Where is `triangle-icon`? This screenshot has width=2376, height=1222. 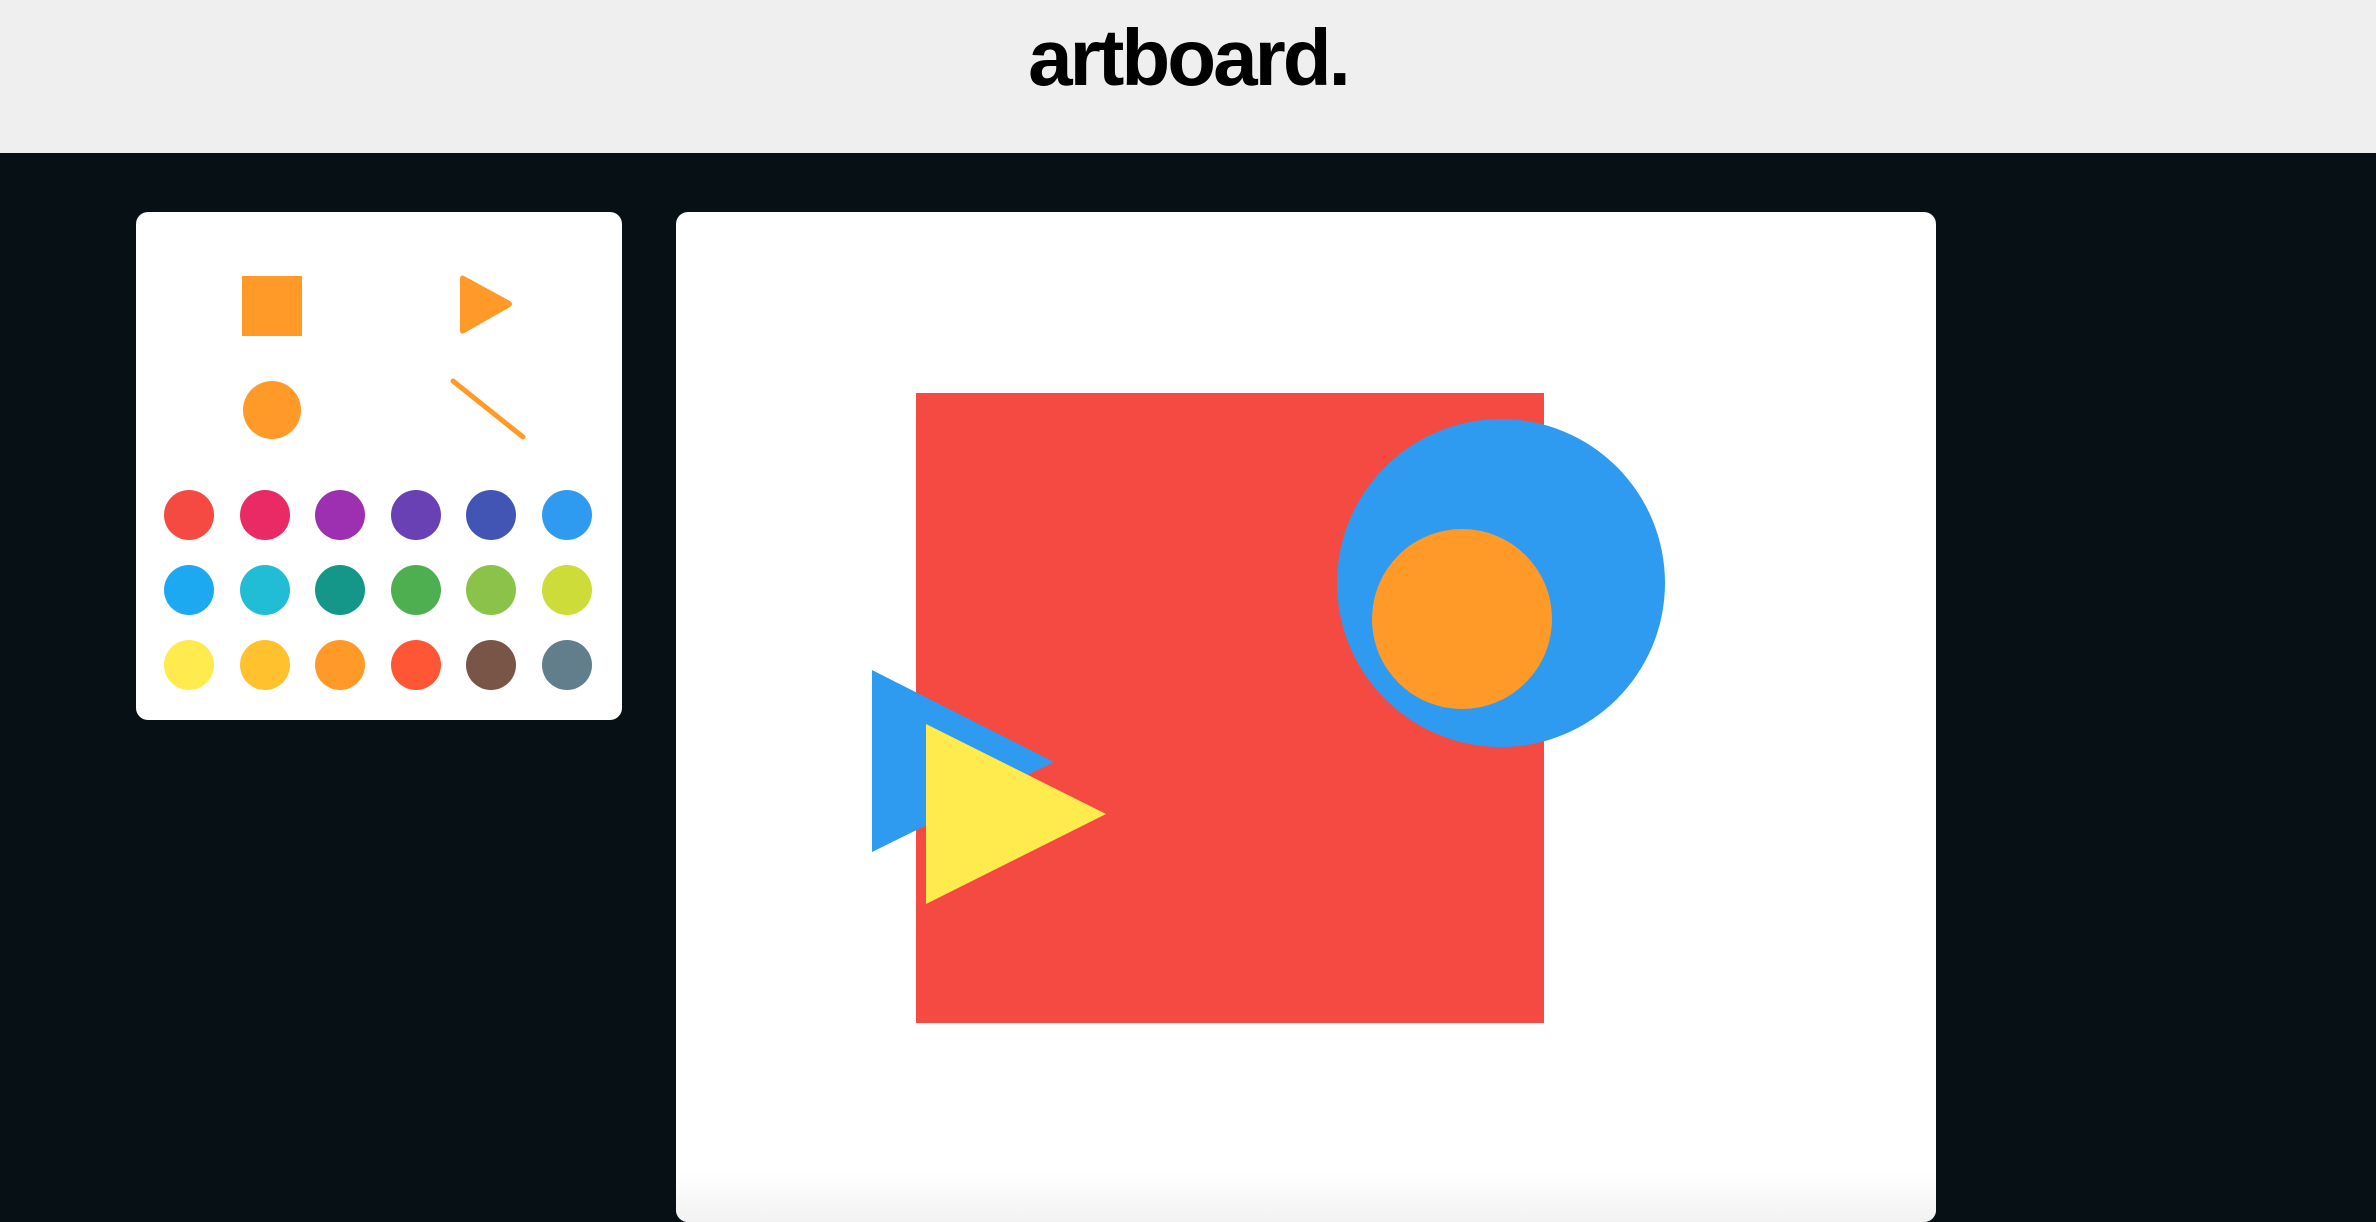 triangle-icon is located at coordinates (486, 304).